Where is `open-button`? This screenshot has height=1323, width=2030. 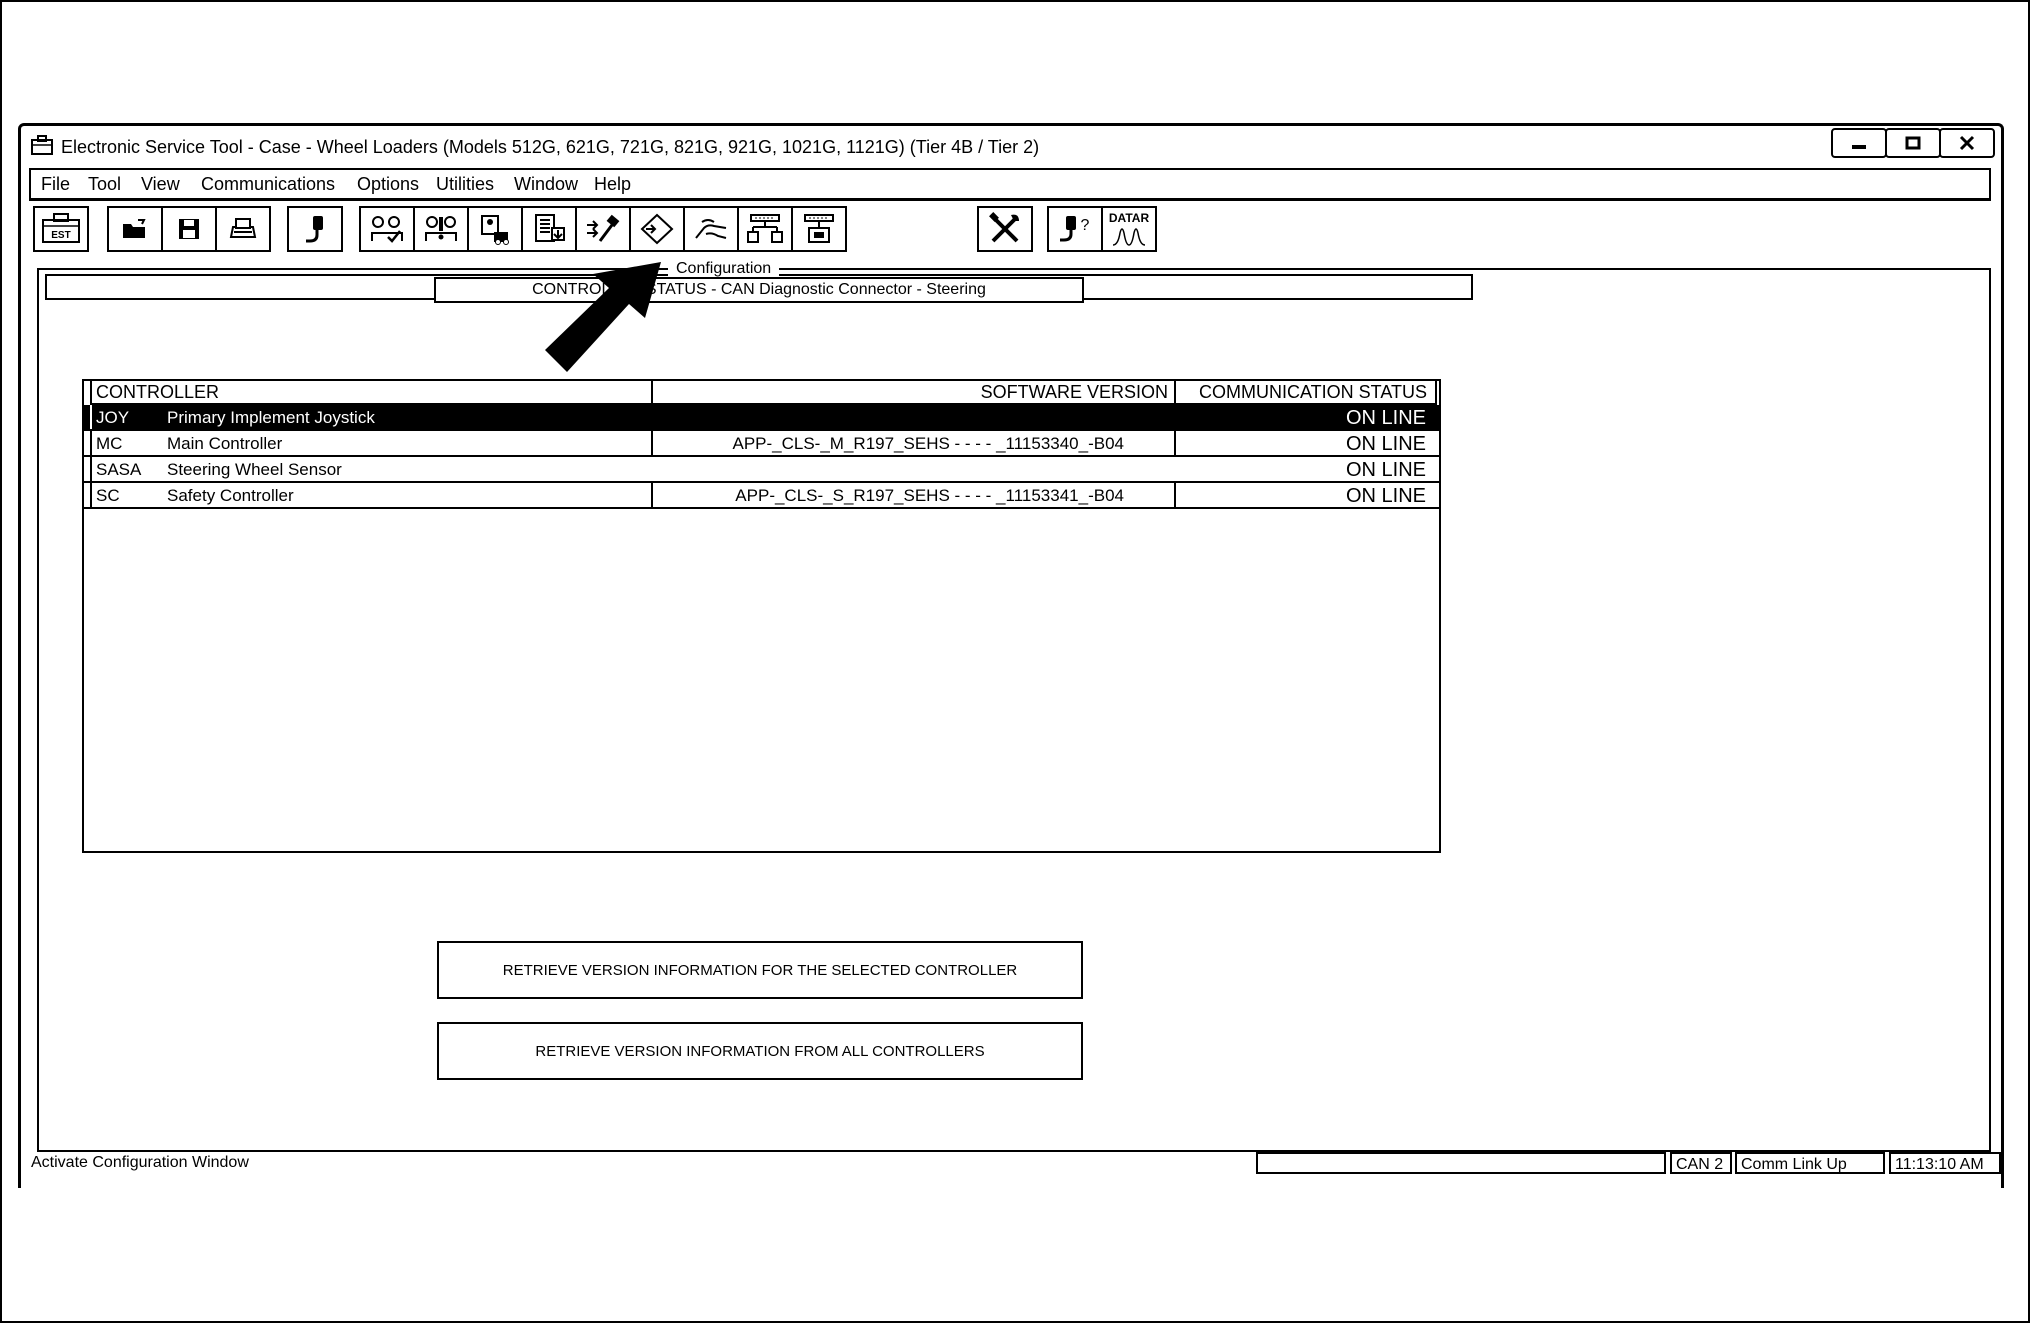
open-button is located at coordinates (135, 229).